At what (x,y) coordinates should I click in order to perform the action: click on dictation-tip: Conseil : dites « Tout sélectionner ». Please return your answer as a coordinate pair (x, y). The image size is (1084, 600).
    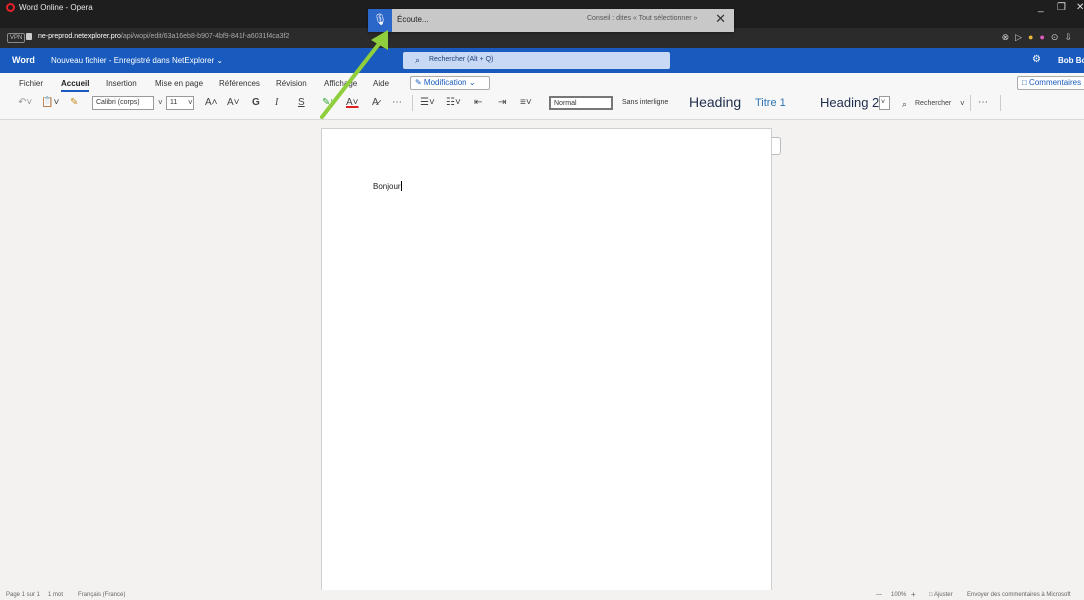
    Looking at the image, I should click on (642, 18).